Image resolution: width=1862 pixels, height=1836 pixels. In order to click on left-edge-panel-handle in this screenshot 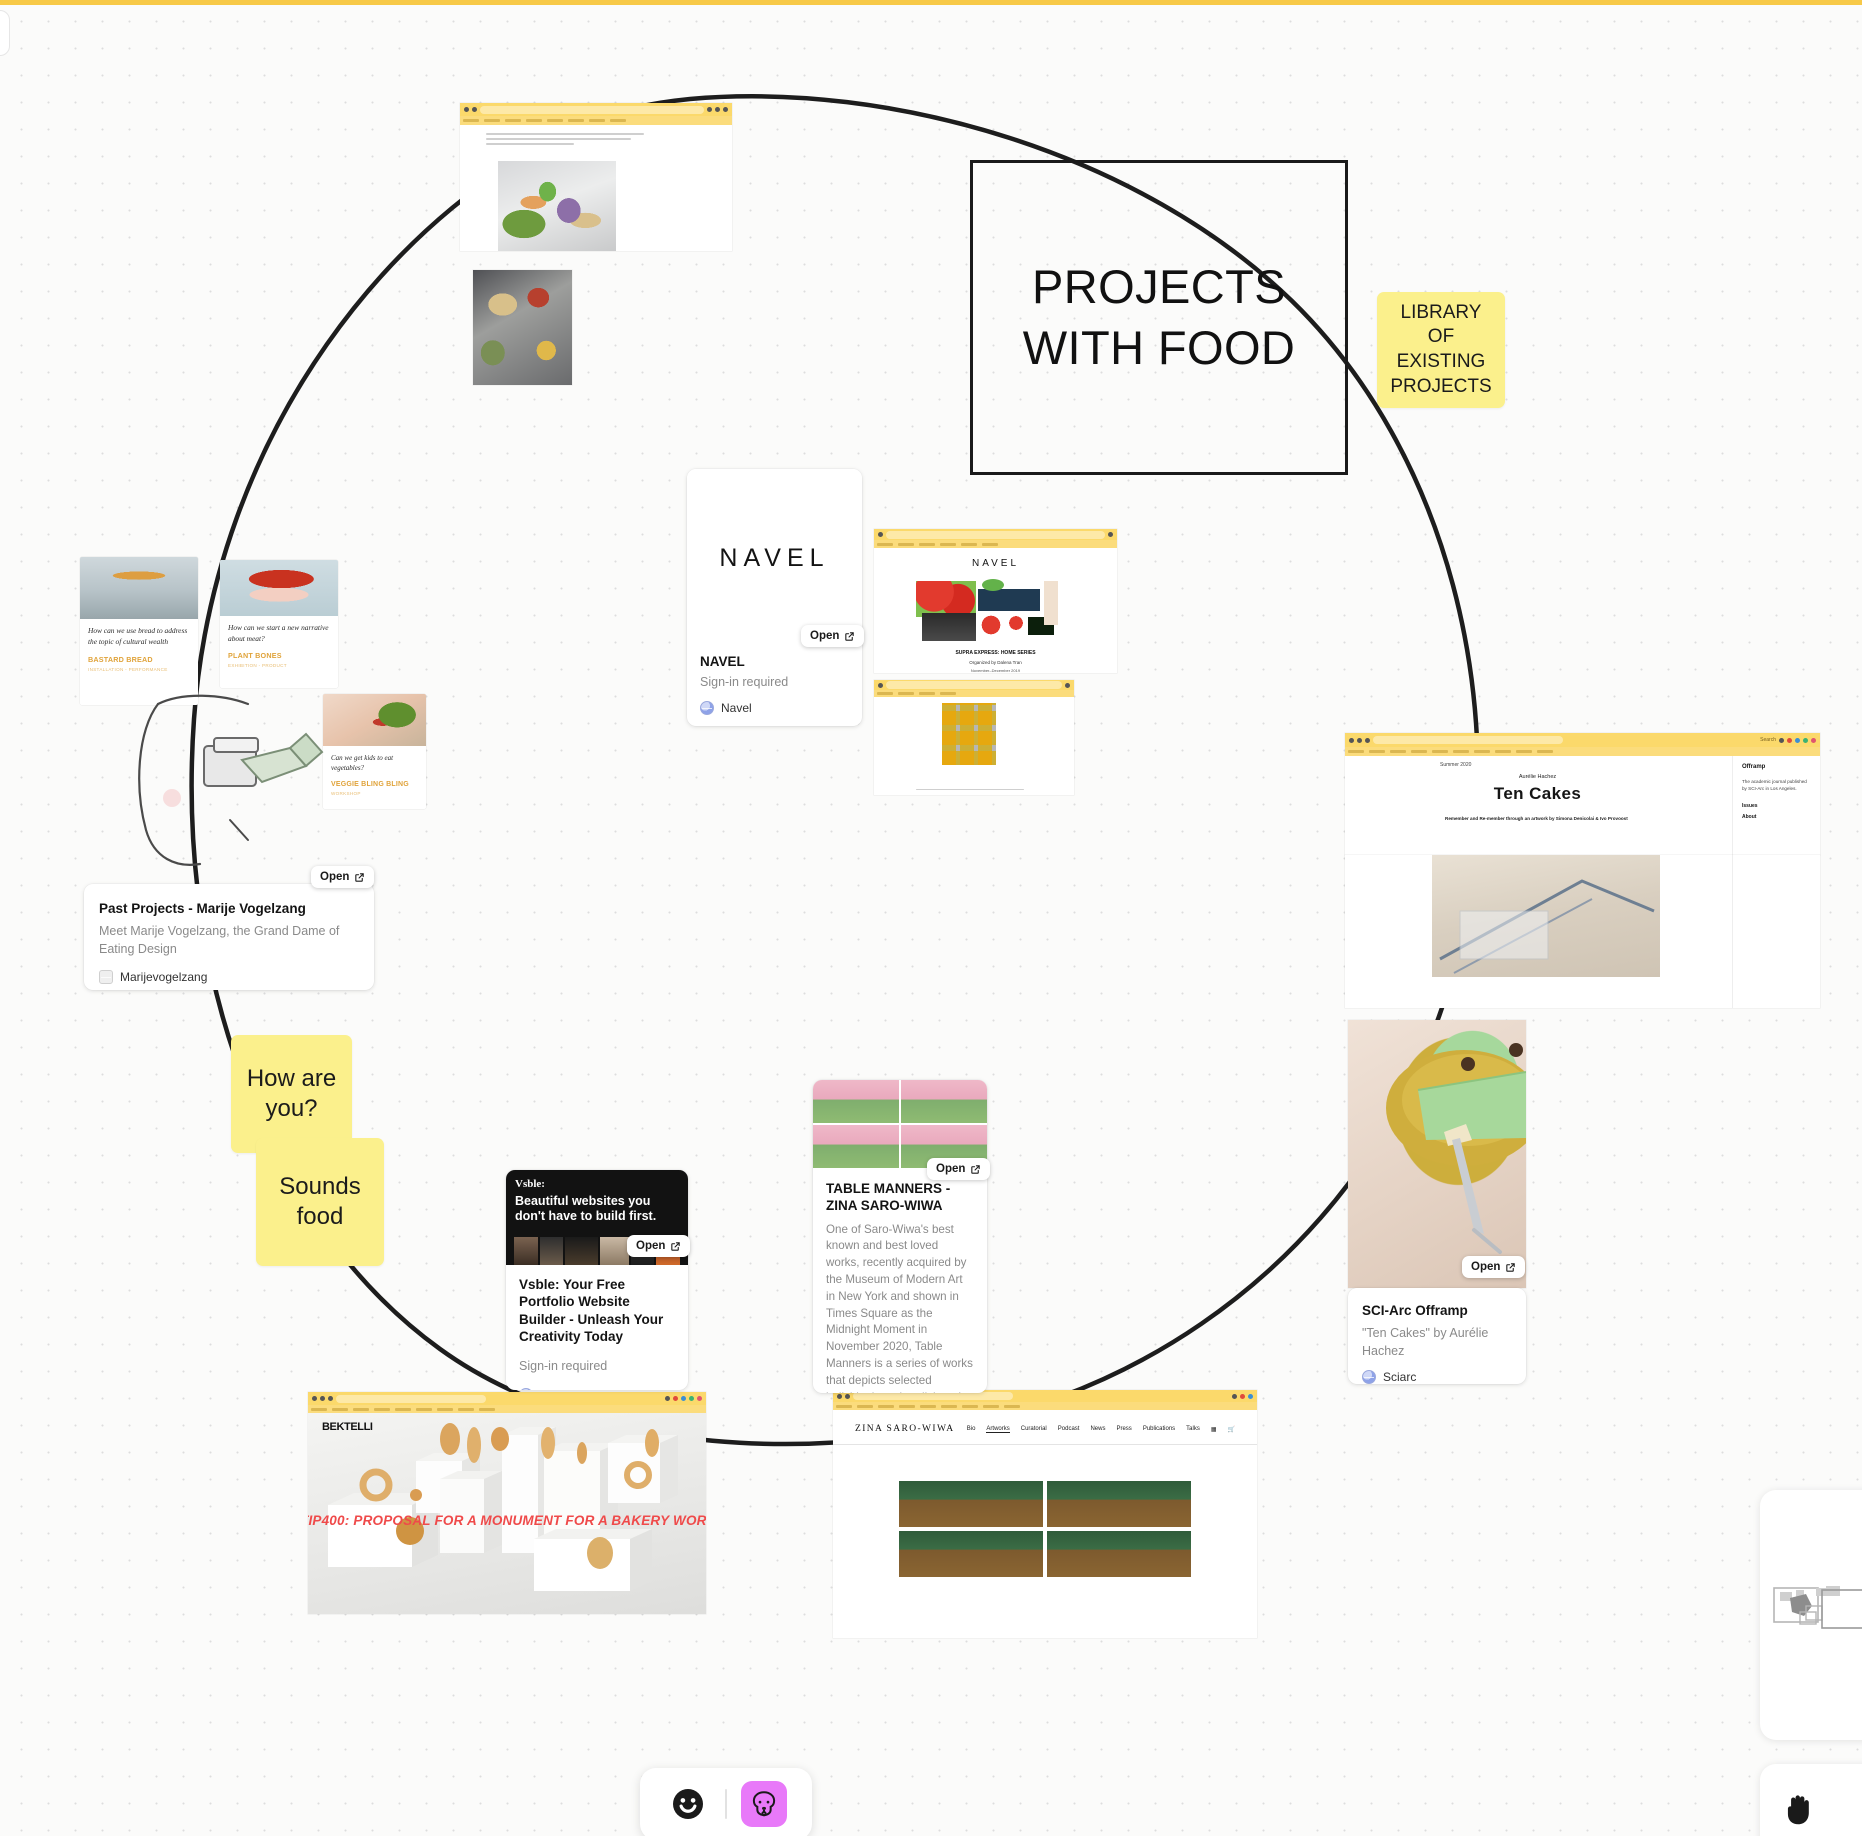, I will do `click(5, 33)`.